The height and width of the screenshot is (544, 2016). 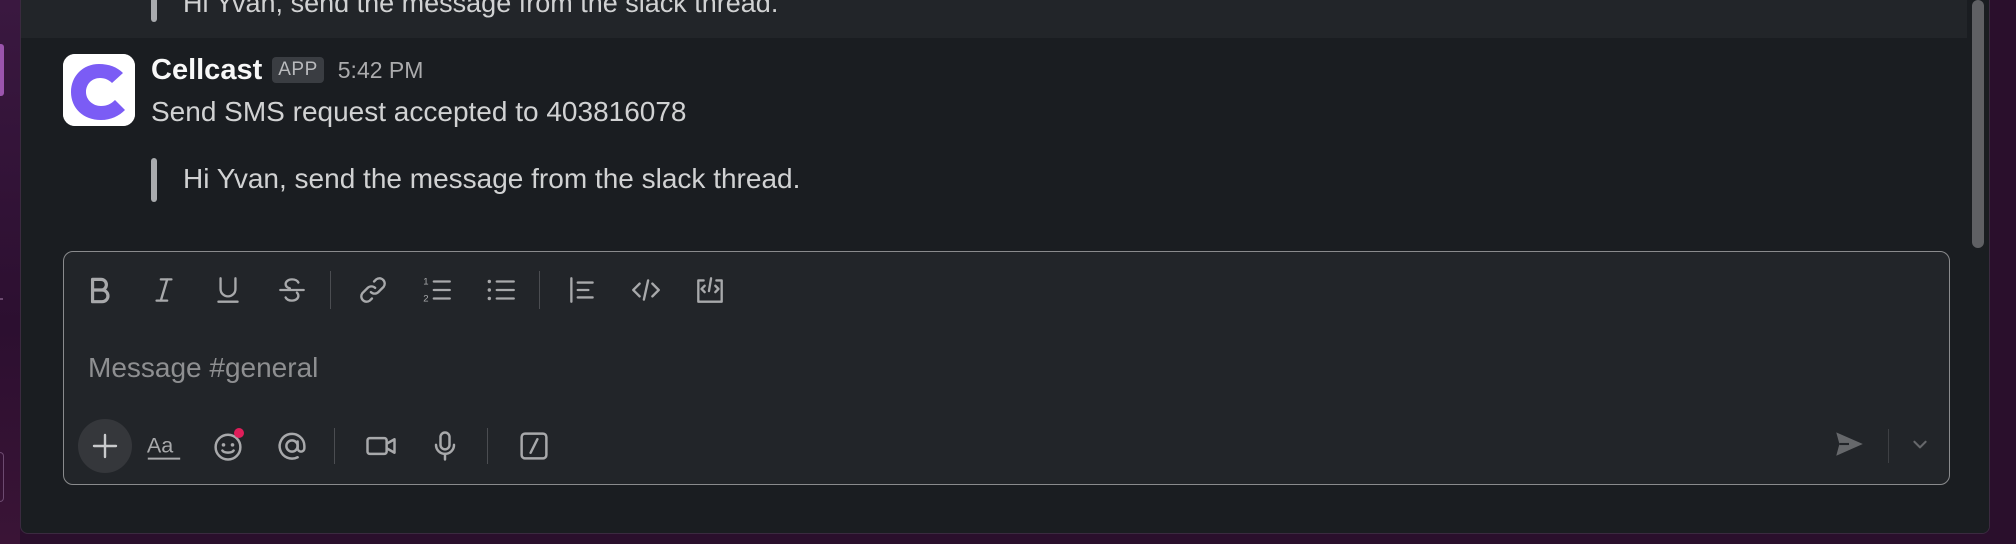 I want to click on underline-icon, so click(x=228, y=290).